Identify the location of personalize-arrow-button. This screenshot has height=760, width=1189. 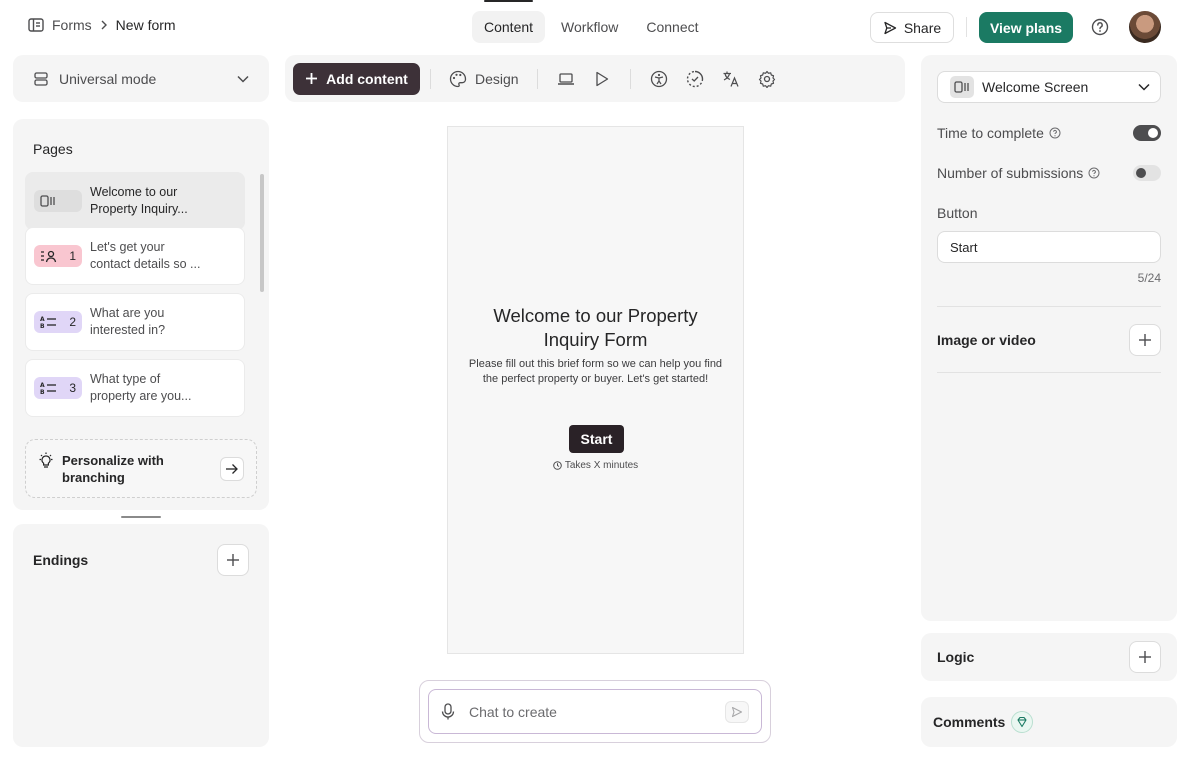
(232, 468).